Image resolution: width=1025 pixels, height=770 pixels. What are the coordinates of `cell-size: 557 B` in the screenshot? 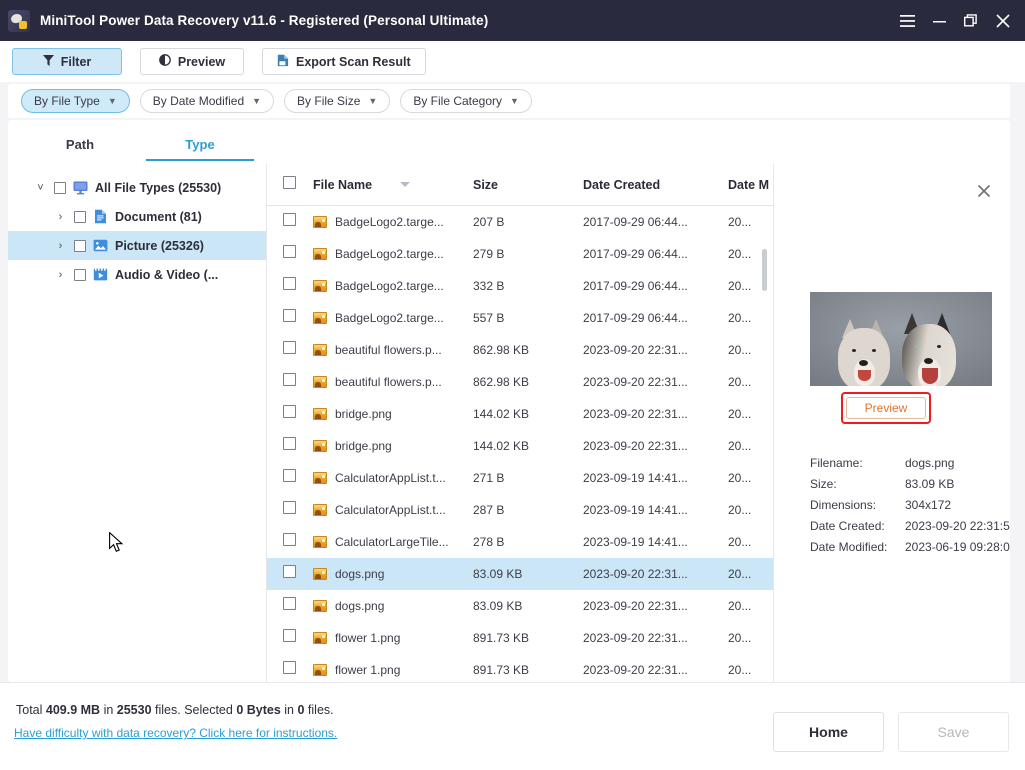 It's located at (489, 318).